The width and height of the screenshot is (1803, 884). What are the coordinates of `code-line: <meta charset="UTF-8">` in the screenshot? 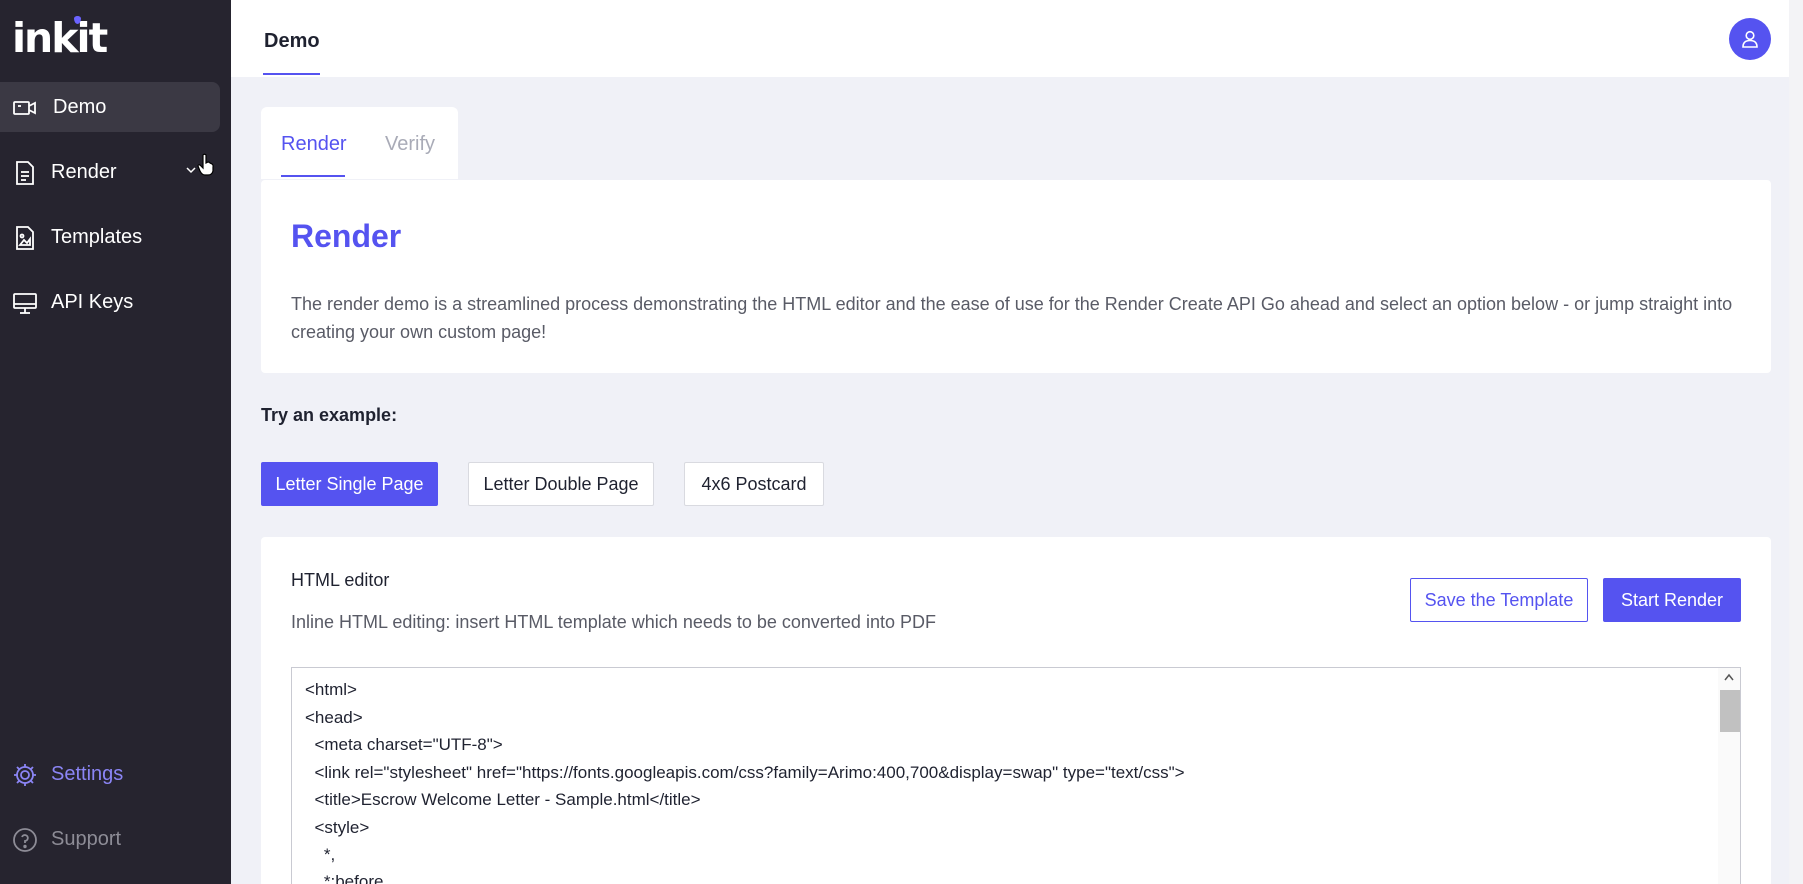 It's located at (404, 744).